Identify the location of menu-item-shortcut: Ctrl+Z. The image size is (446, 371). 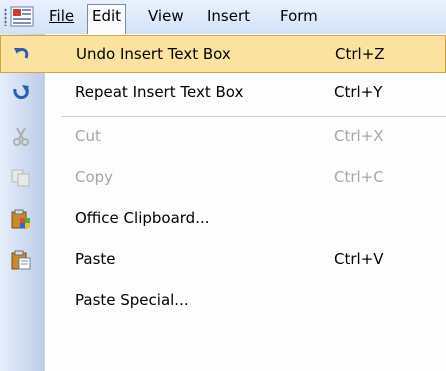
(360, 54).